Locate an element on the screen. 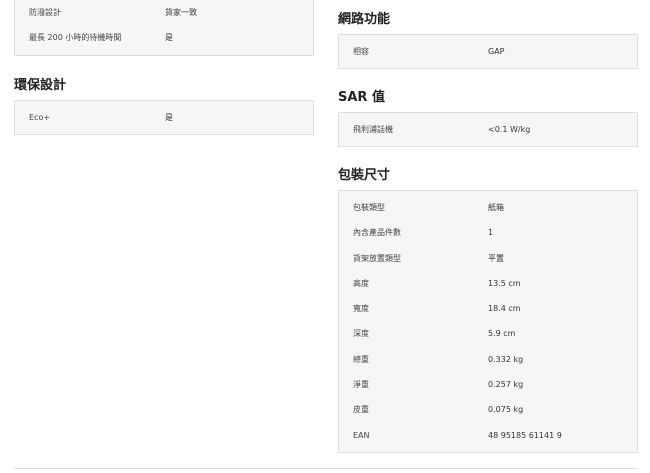 The height and width of the screenshot is (473, 650). spec-value: 18.4 cm is located at coordinates (504, 309).